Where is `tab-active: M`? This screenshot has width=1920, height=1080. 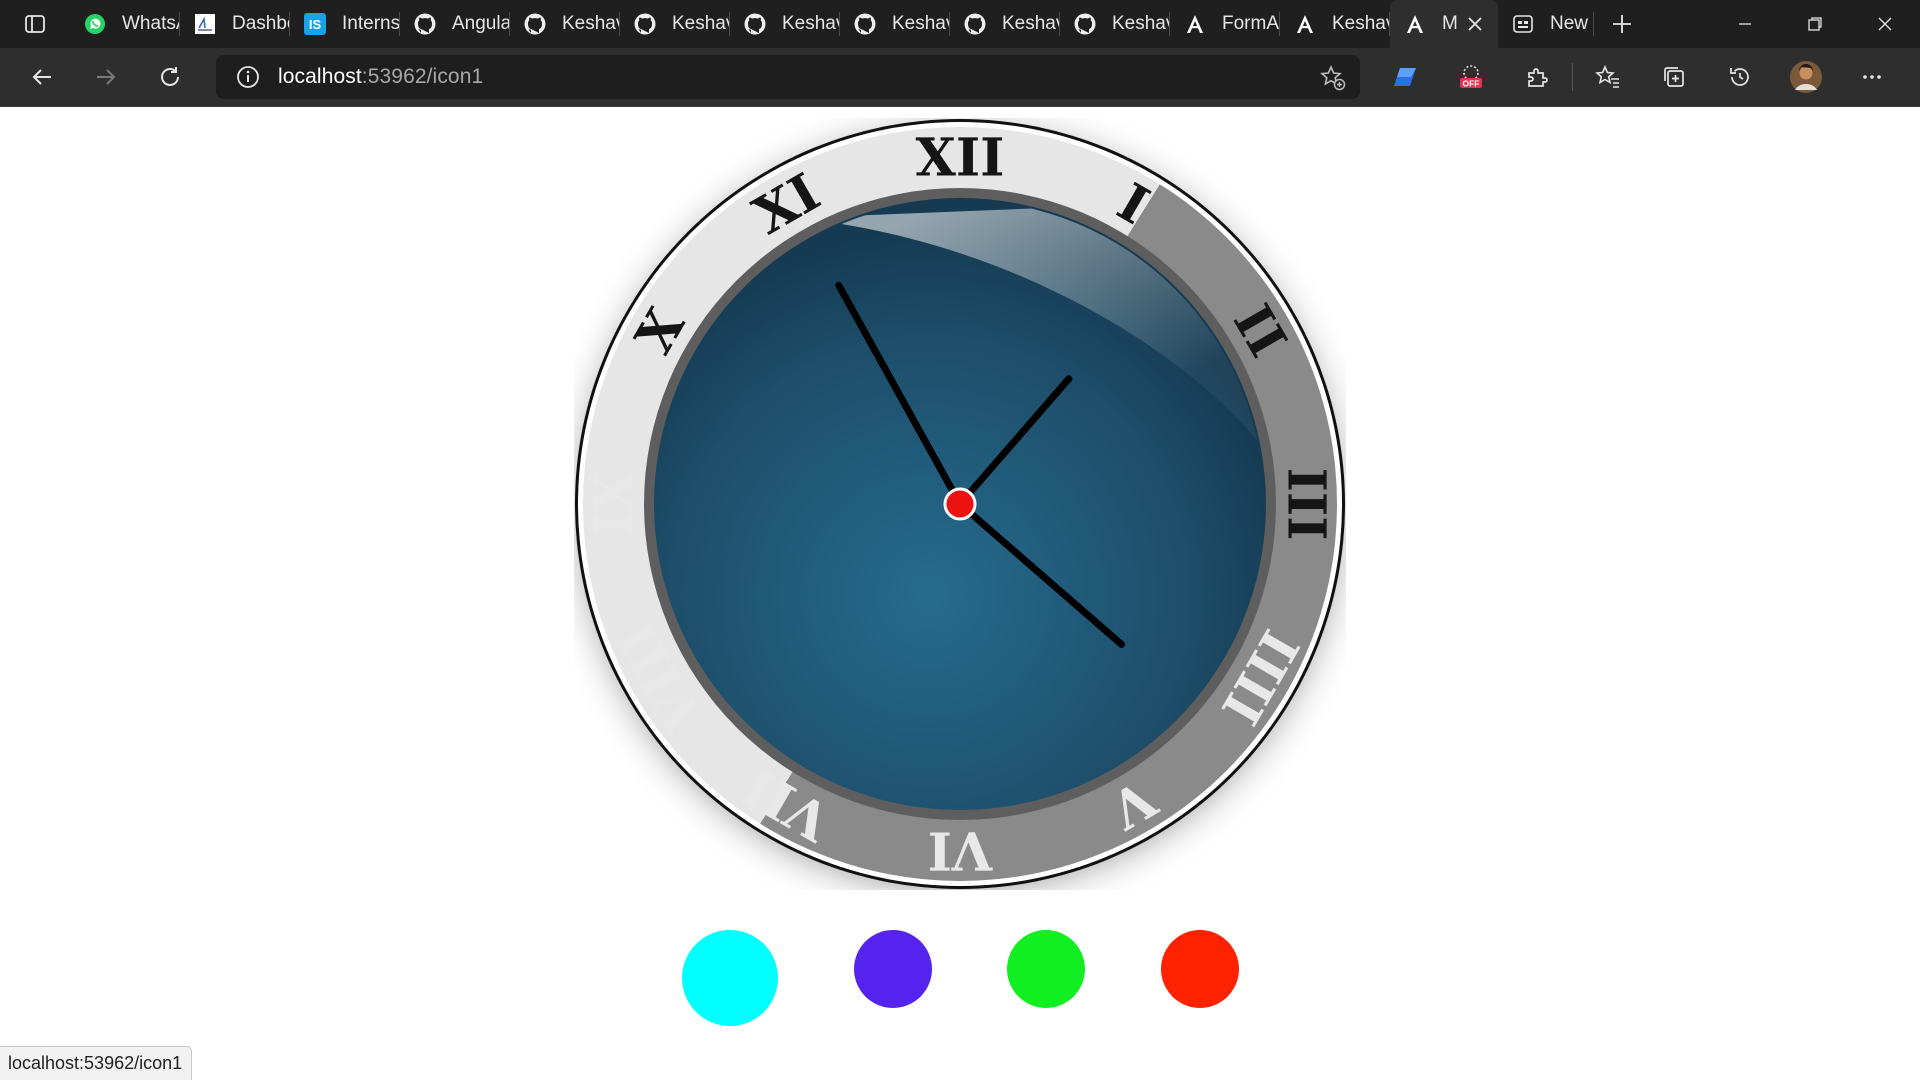 tab-active: M is located at coordinates (1444, 24).